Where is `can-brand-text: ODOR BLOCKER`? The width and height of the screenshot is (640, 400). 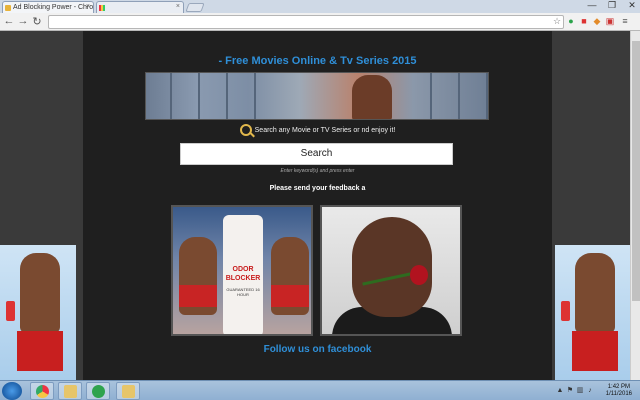
can-brand-text: ODOR BLOCKER is located at coordinates (243, 274).